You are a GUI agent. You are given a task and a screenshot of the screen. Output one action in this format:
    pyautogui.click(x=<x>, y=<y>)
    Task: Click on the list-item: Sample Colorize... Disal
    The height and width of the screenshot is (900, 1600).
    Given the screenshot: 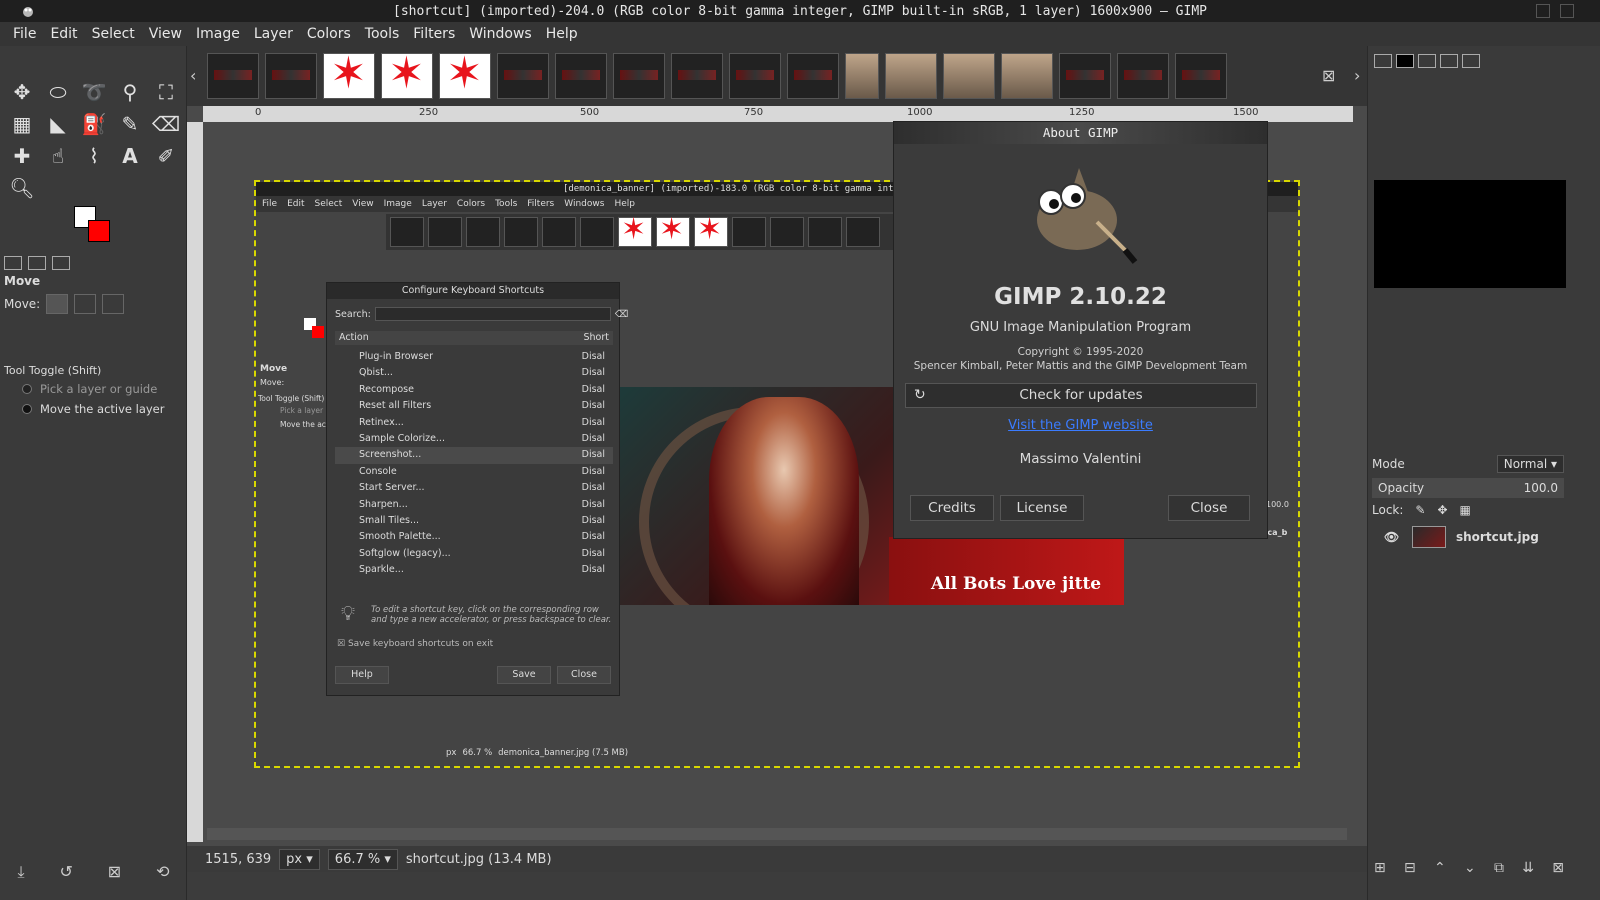 What is the action you would take?
    pyautogui.click(x=474, y=439)
    